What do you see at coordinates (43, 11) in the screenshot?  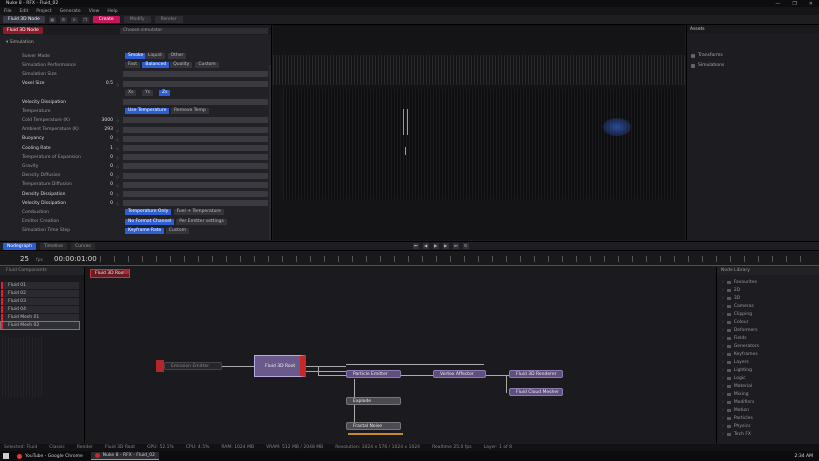 I see `menu-project: Project` at bounding box center [43, 11].